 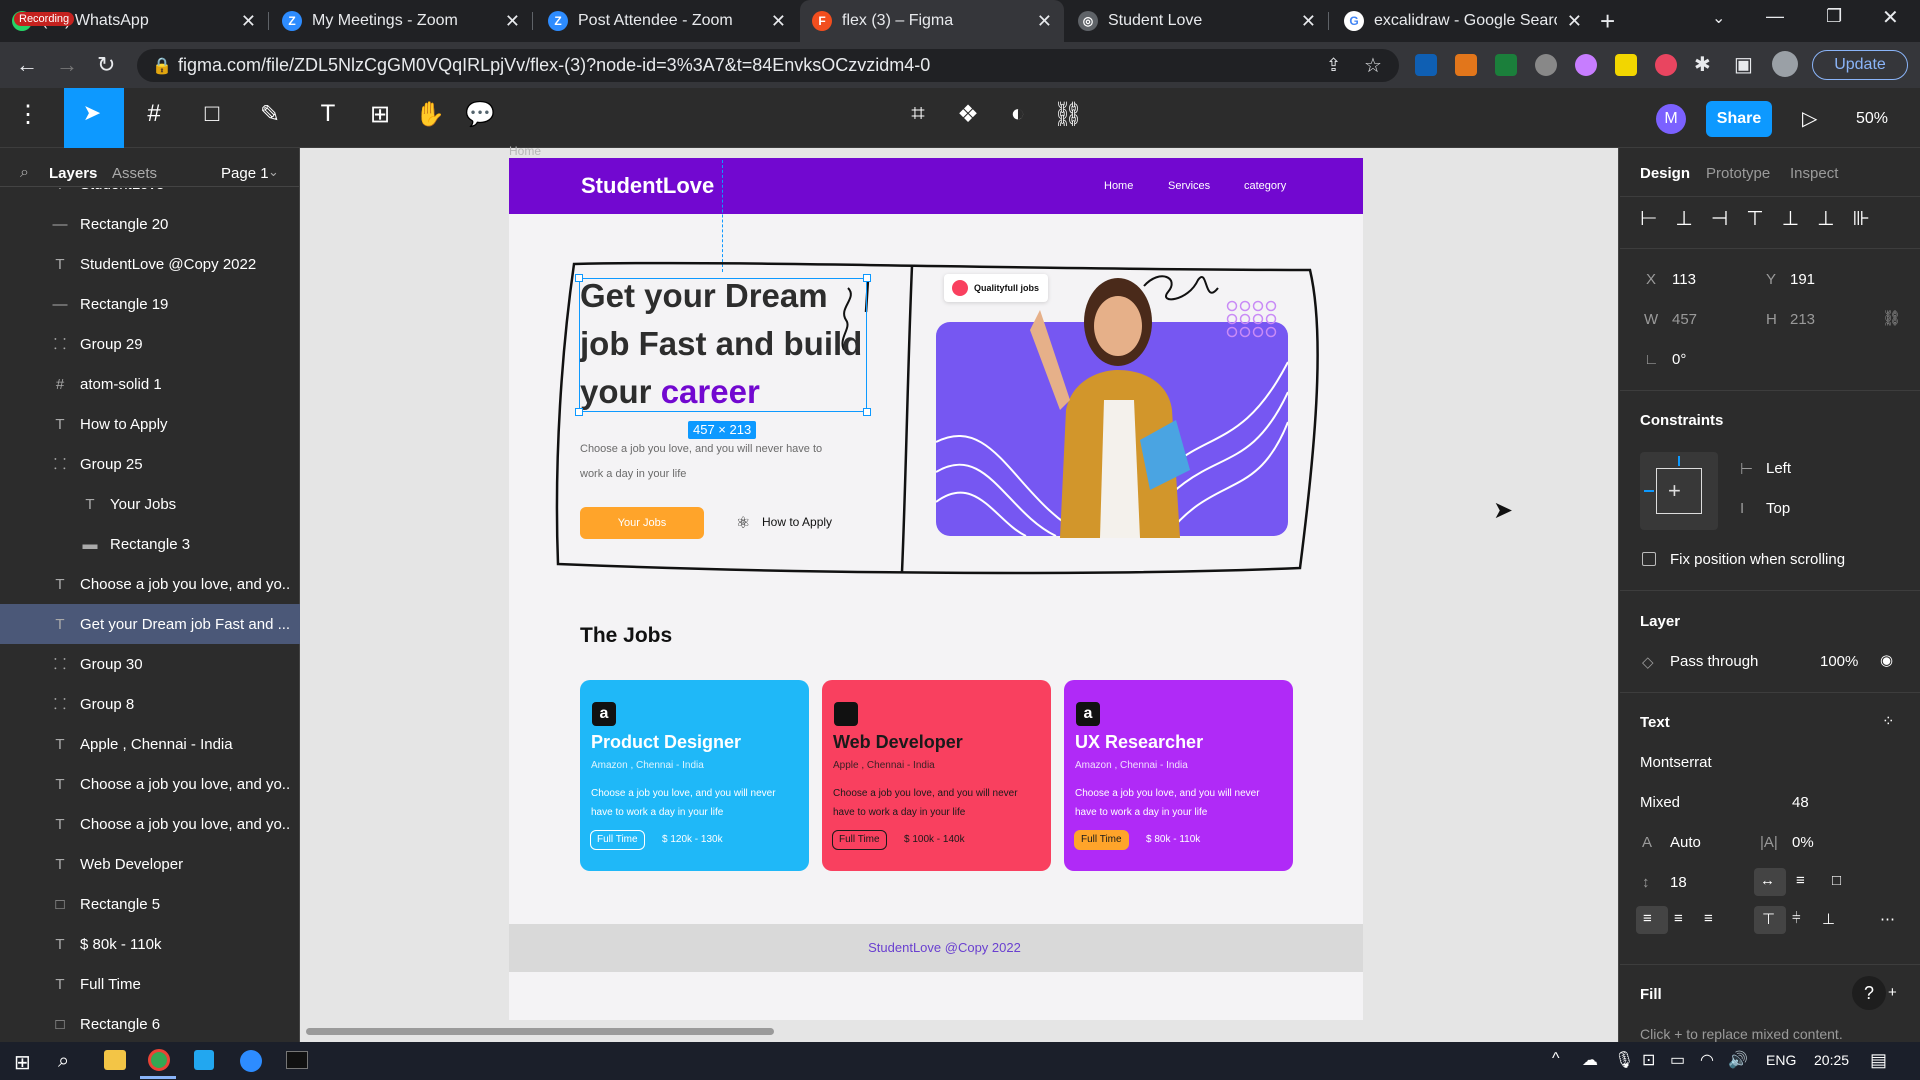 What do you see at coordinates (1189, 186) in the screenshot?
I see `nav-services: Services` at bounding box center [1189, 186].